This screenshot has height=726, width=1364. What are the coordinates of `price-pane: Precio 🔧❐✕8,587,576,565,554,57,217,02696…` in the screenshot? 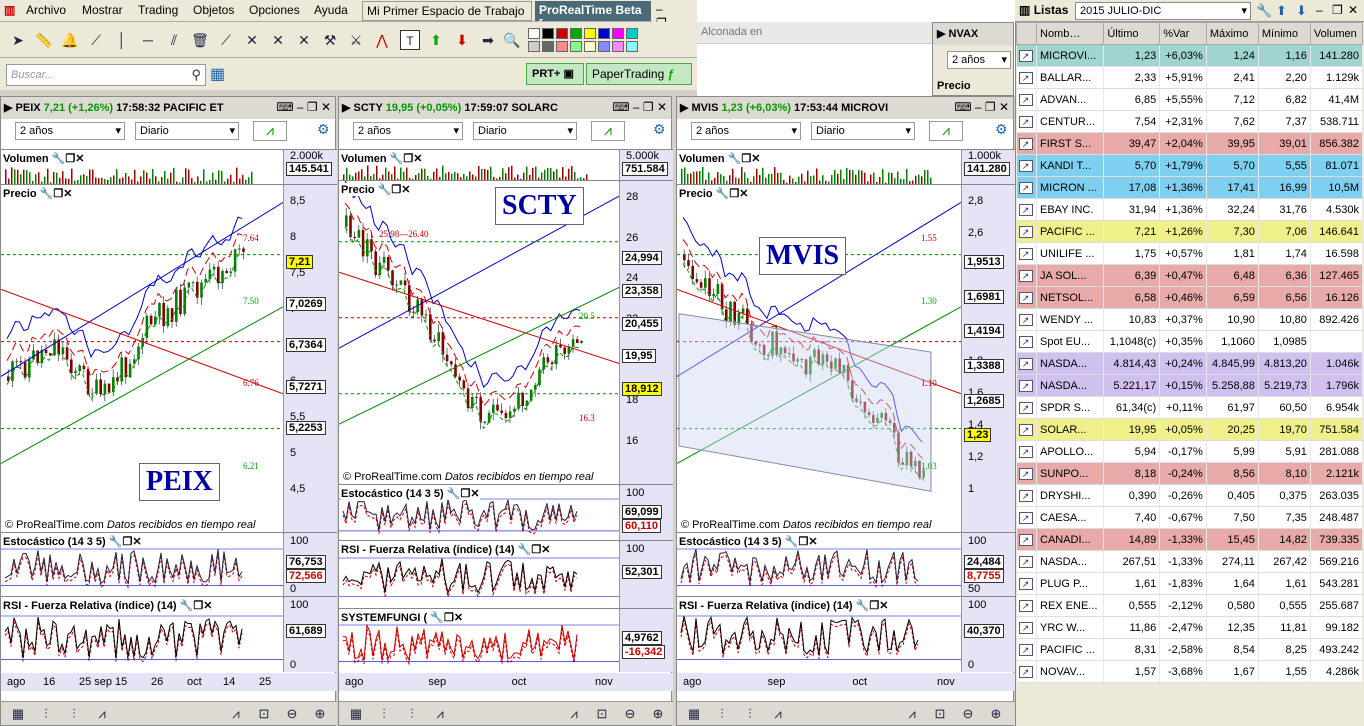 It's located at (169, 358).